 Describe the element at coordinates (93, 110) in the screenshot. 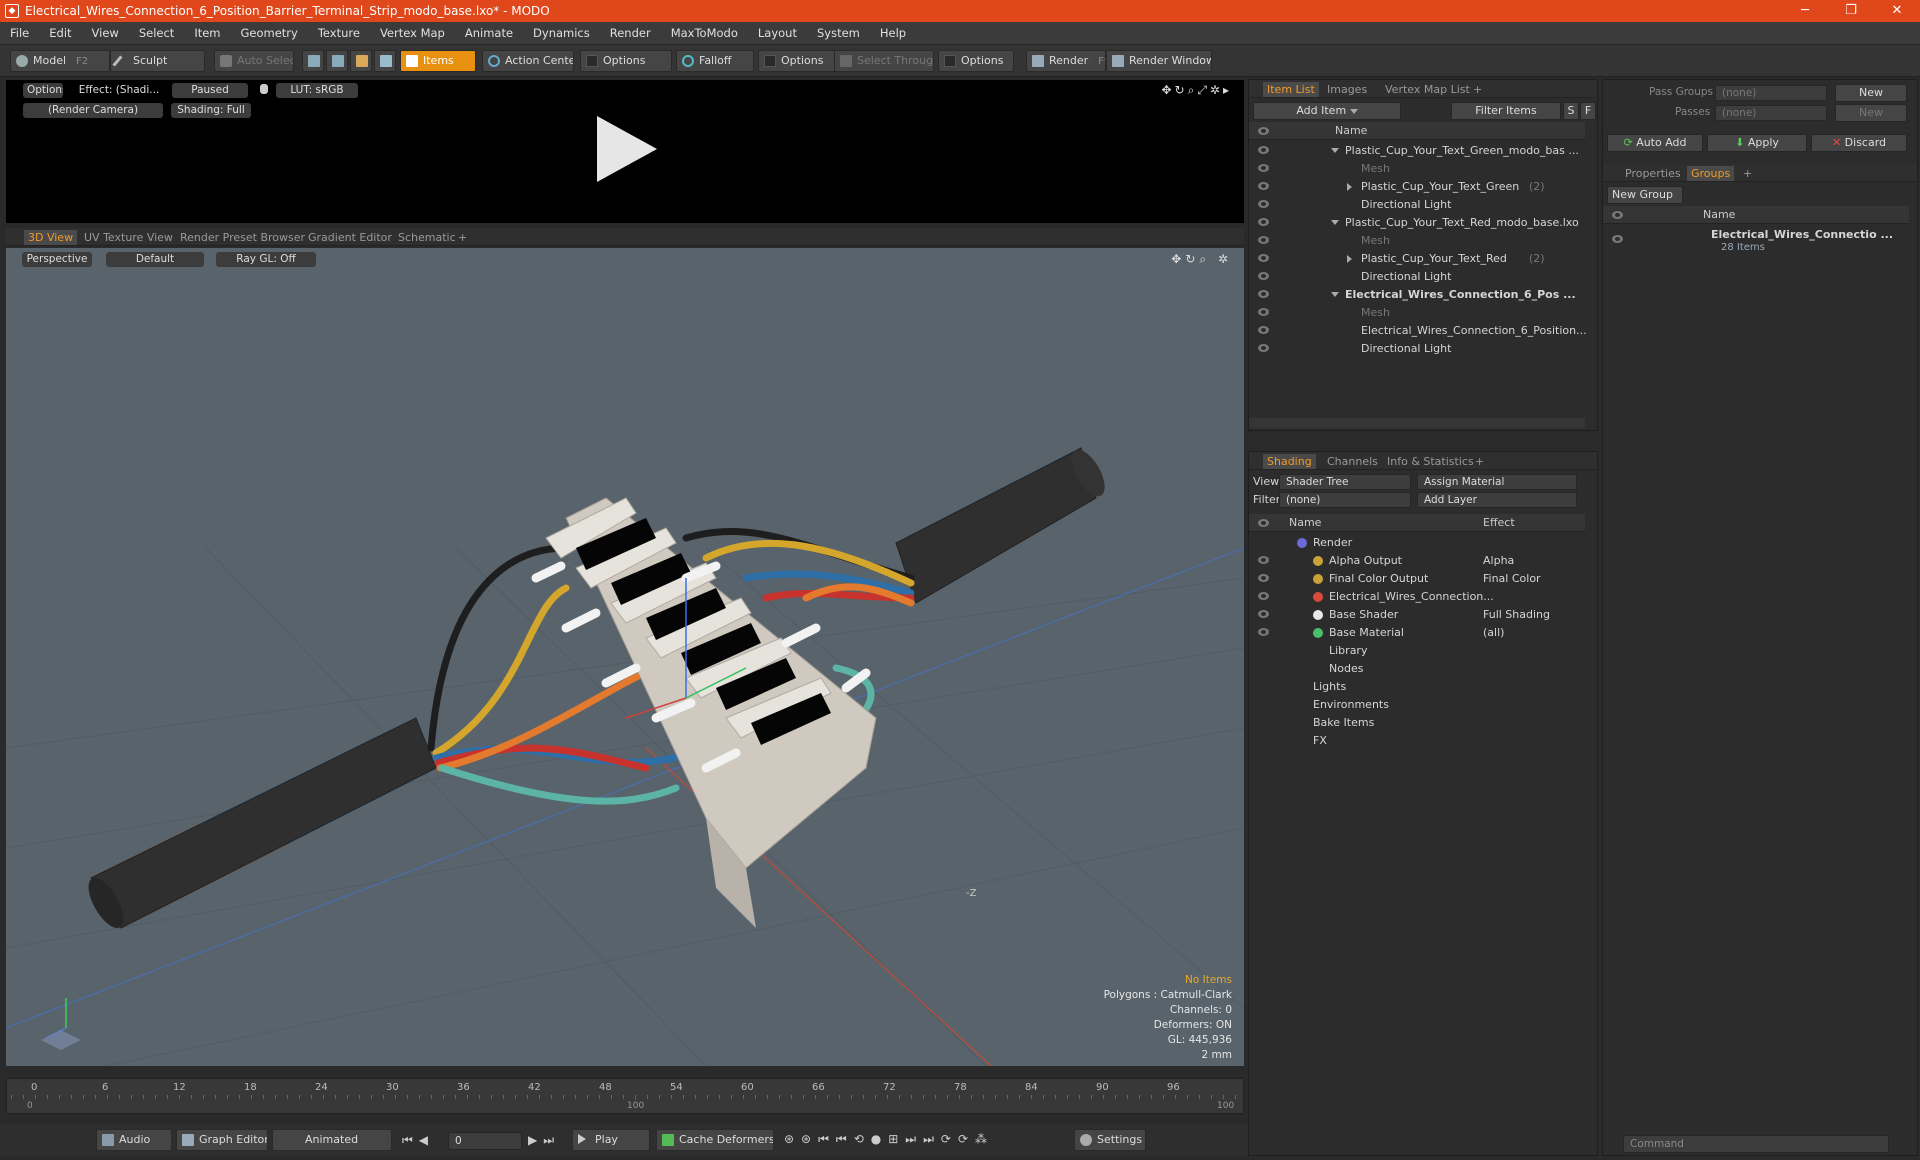

I see `camera-dropdown: (Render Camera)` at that location.